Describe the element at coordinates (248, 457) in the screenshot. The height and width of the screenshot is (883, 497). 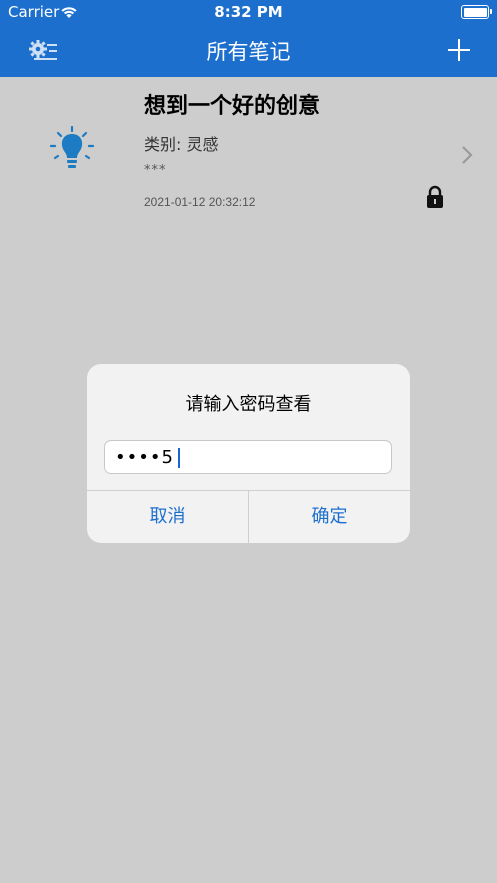
I see `password-field: ••••5` at that location.